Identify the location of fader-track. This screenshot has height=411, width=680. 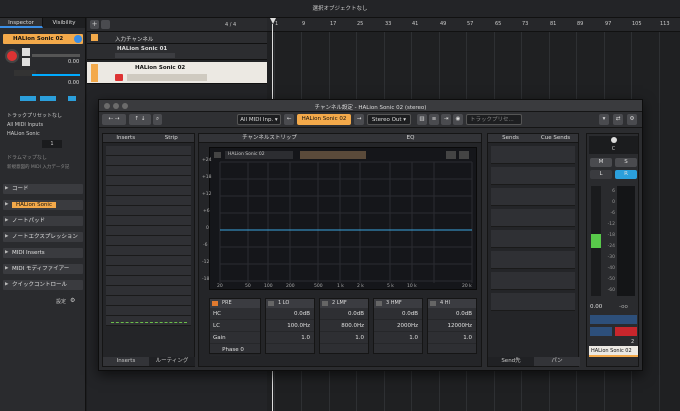
(596, 241).